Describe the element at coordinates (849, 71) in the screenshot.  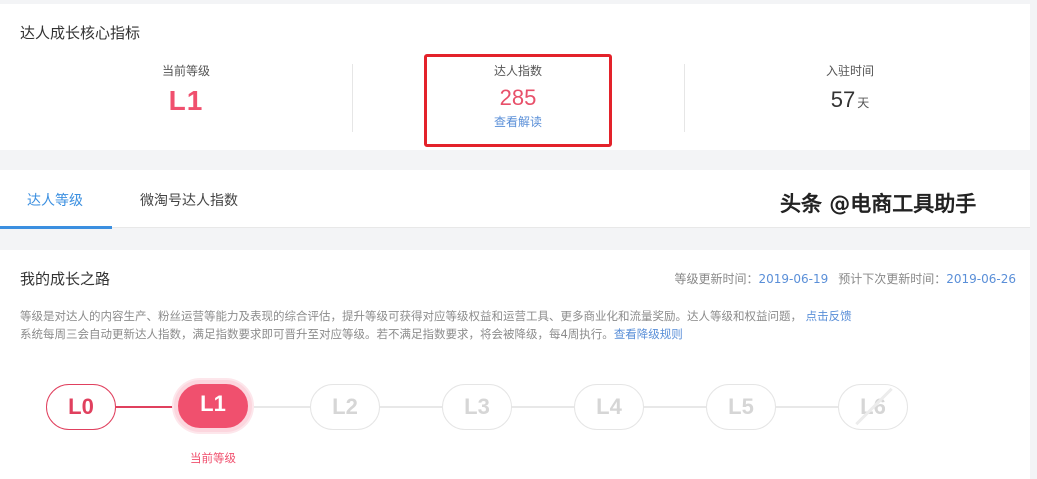
I see `join-time-label: 入驻时间` at that location.